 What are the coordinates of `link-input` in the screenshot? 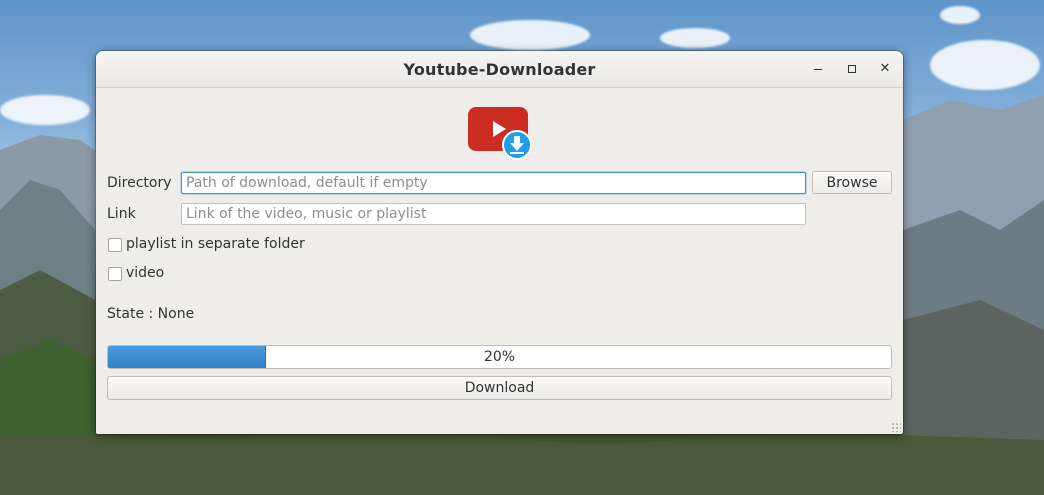 It's located at (493, 214).